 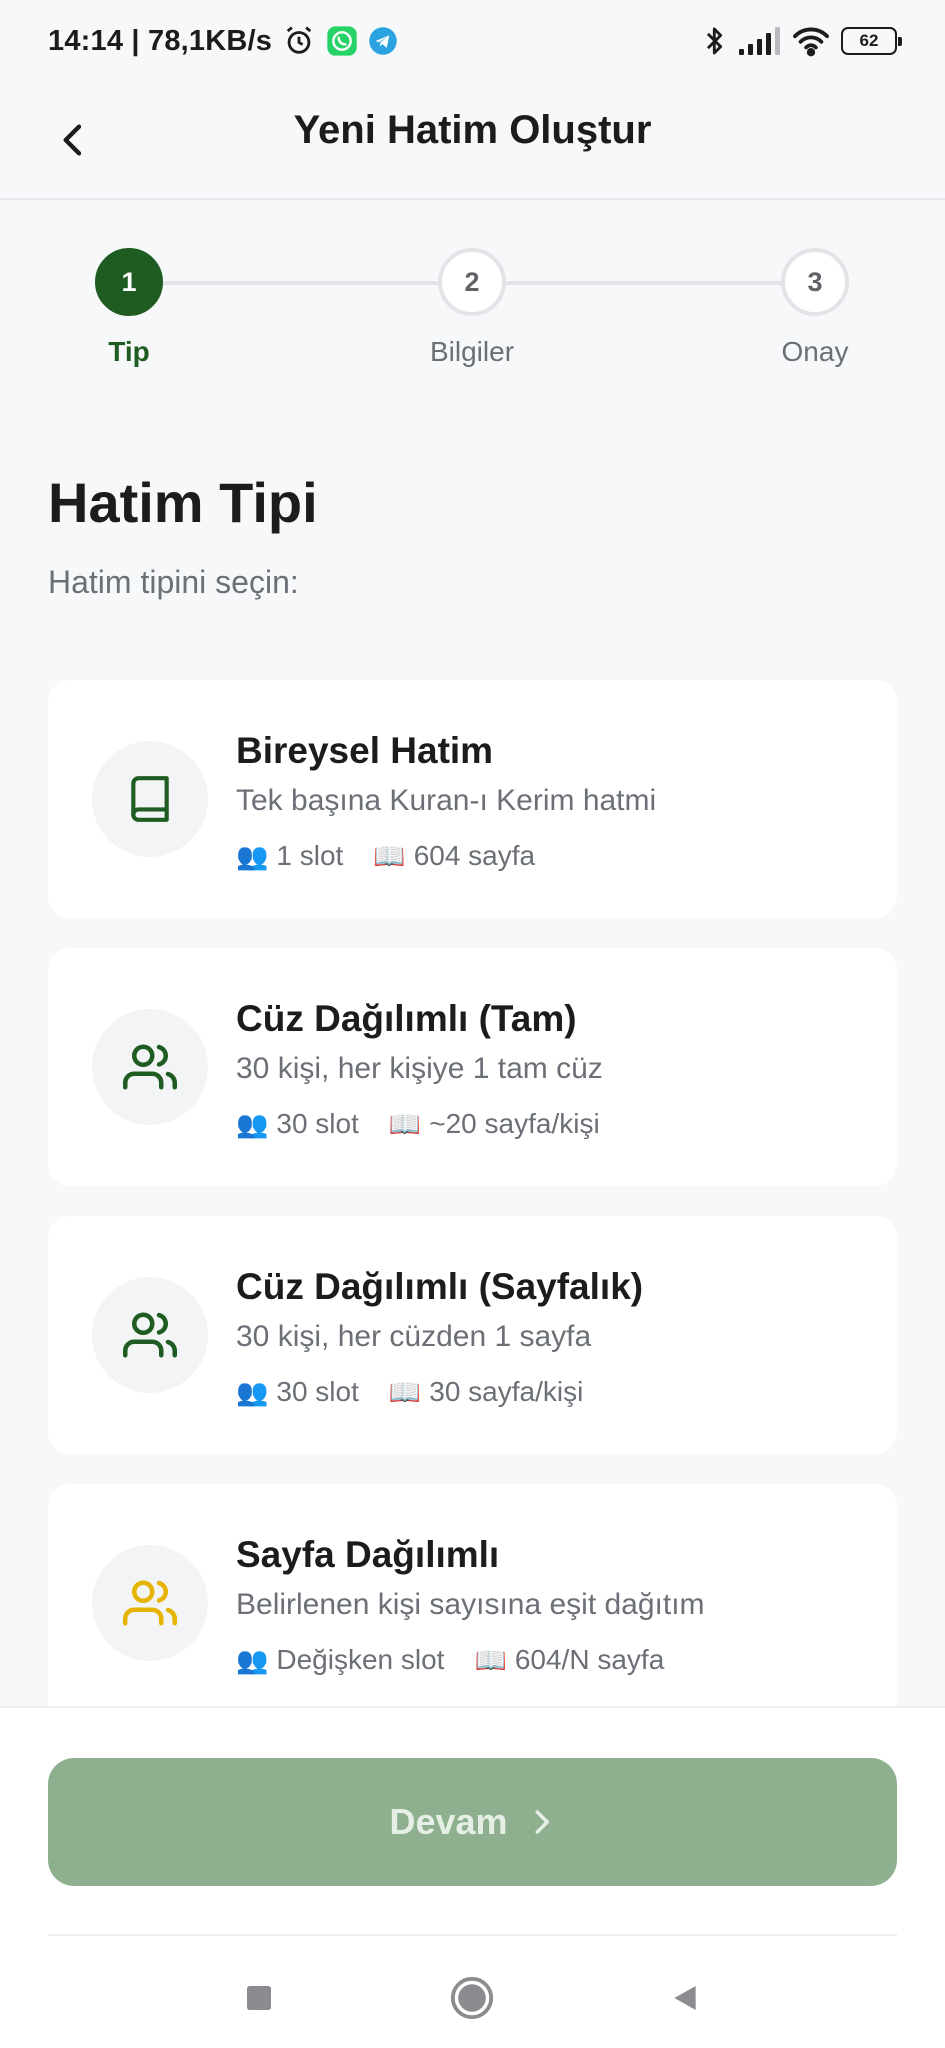 What do you see at coordinates (360, 1659) in the screenshot?
I see `slot-label: Değişken slot` at bounding box center [360, 1659].